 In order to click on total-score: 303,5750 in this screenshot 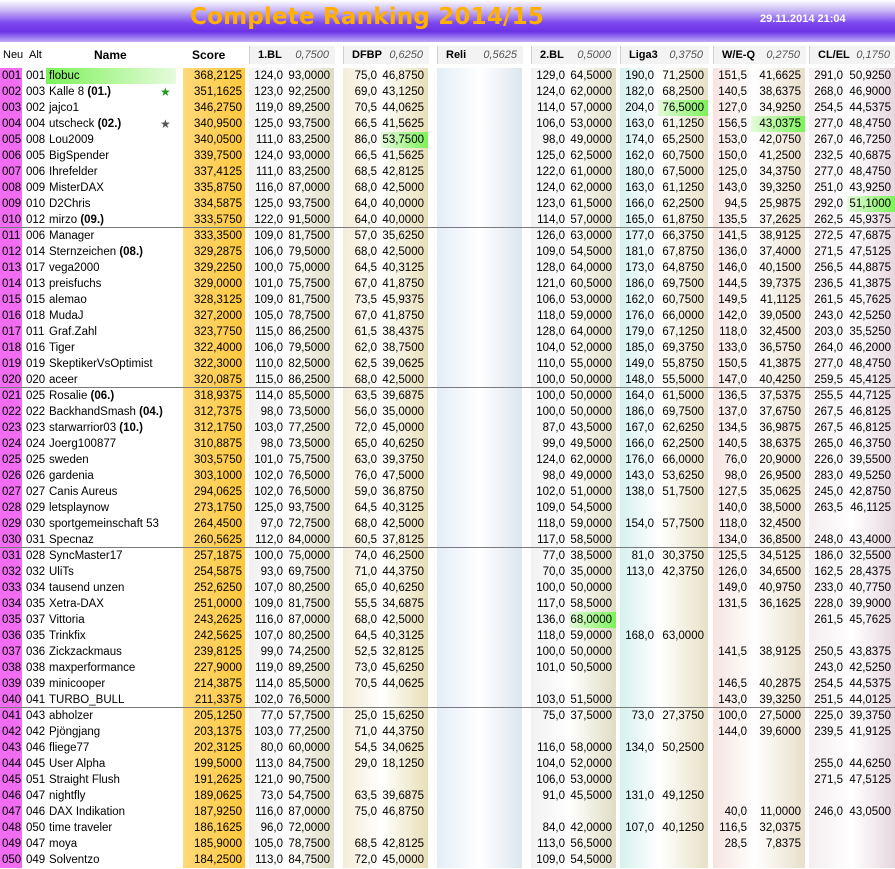, I will do `click(218, 460)`.